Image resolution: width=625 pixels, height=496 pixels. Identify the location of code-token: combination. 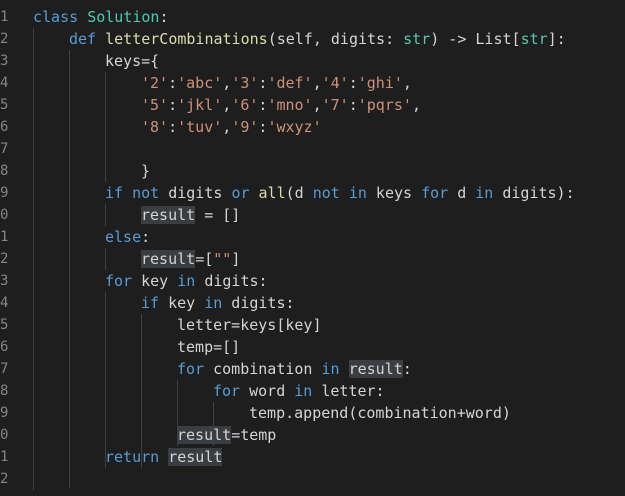
(263, 369).